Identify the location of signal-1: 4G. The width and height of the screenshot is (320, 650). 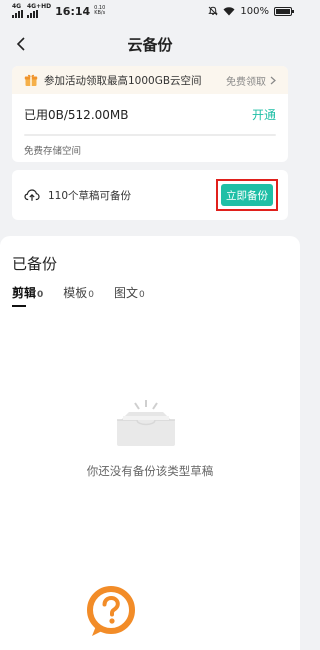
(17, 11).